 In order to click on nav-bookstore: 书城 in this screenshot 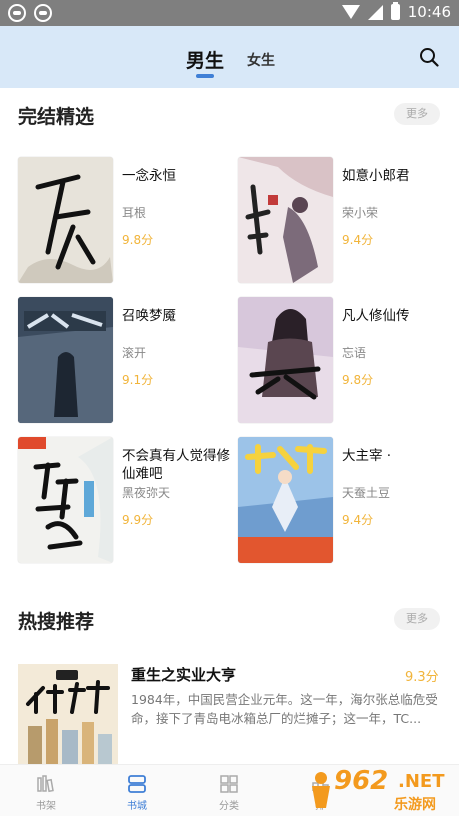, I will do `click(137, 790)`.